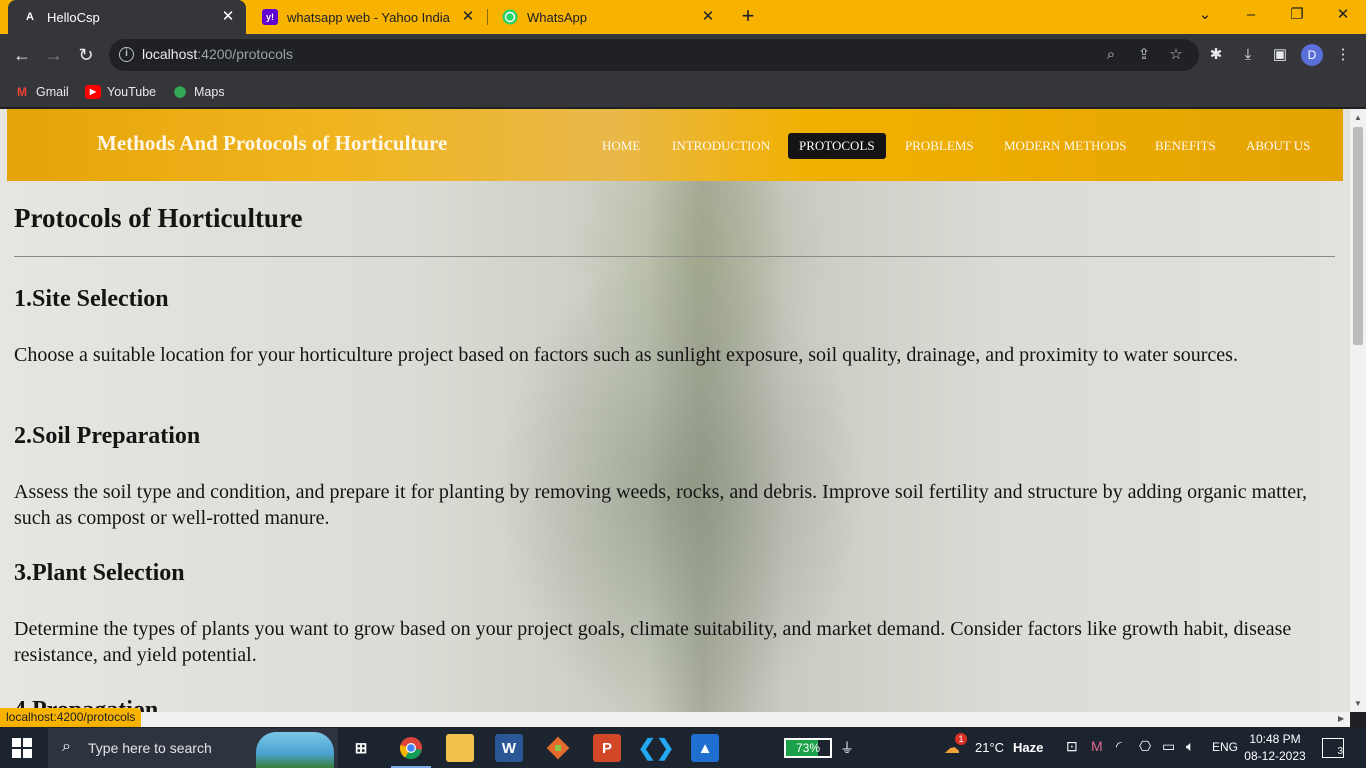 Image resolution: width=1366 pixels, height=768 pixels. What do you see at coordinates (86, 55) in the screenshot?
I see `reload-icon: ↻` at bounding box center [86, 55].